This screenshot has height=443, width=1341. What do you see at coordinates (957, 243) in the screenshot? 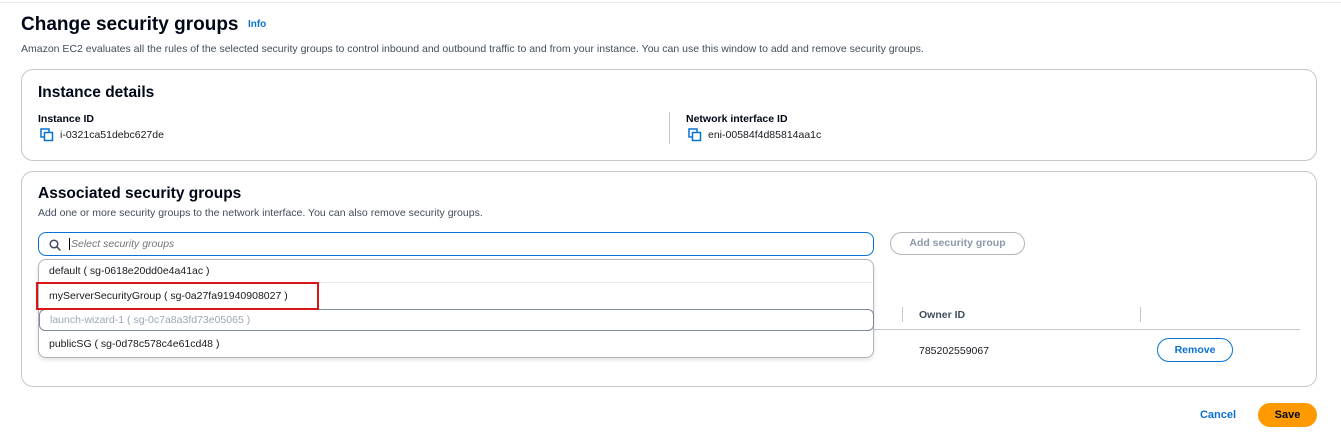
I see `add-security-group-button: Add security group` at bounding box center [957, 243].